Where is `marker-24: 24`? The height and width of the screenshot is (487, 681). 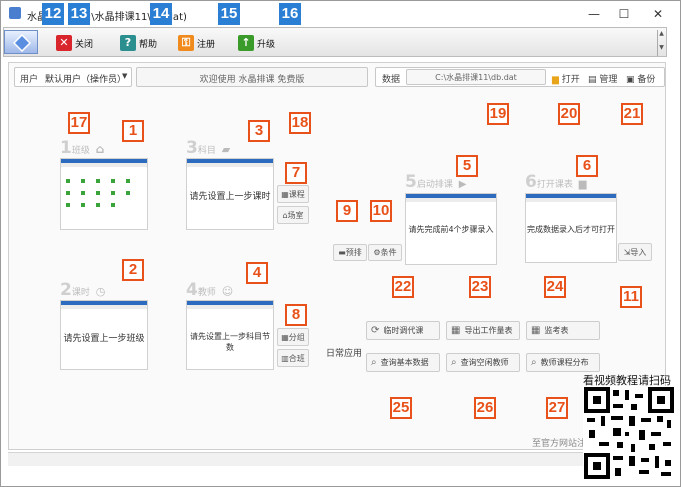 marker-24: 24 is located at coordinates (555, 287).